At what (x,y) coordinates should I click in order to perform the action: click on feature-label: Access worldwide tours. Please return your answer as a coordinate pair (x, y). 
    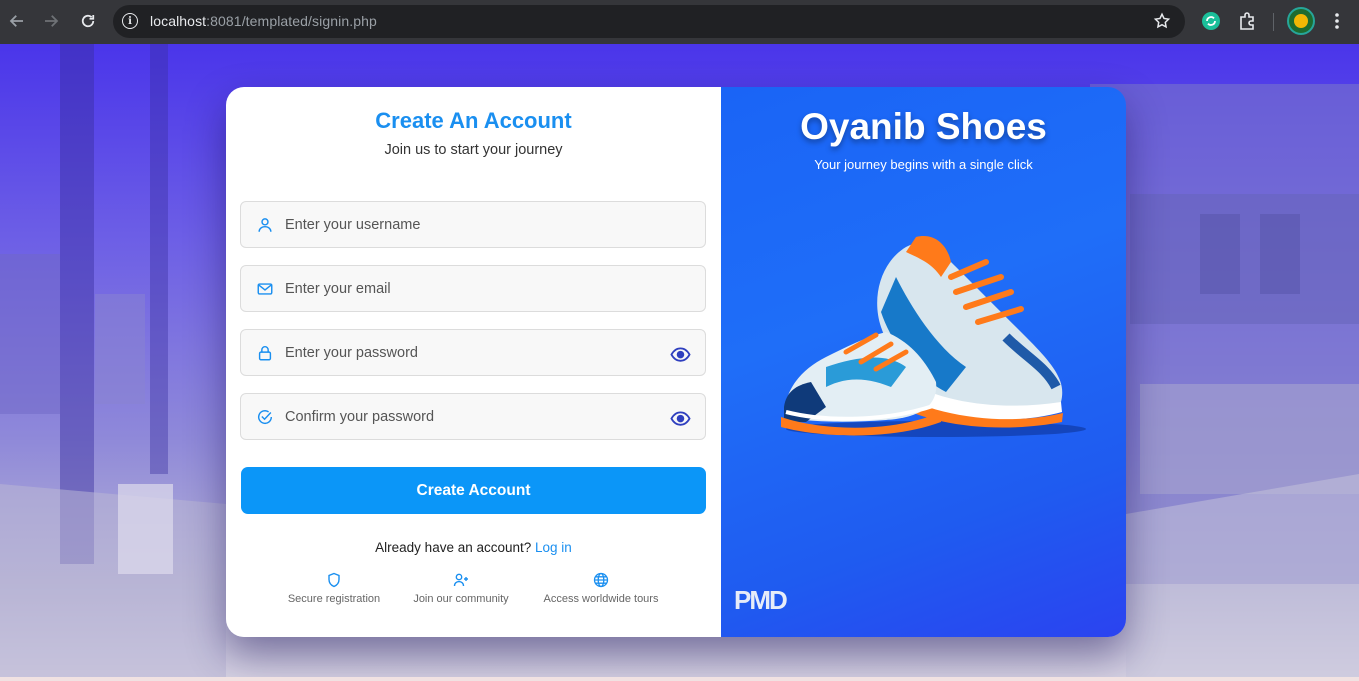
    Looking at the image, I should click on (601, 599).